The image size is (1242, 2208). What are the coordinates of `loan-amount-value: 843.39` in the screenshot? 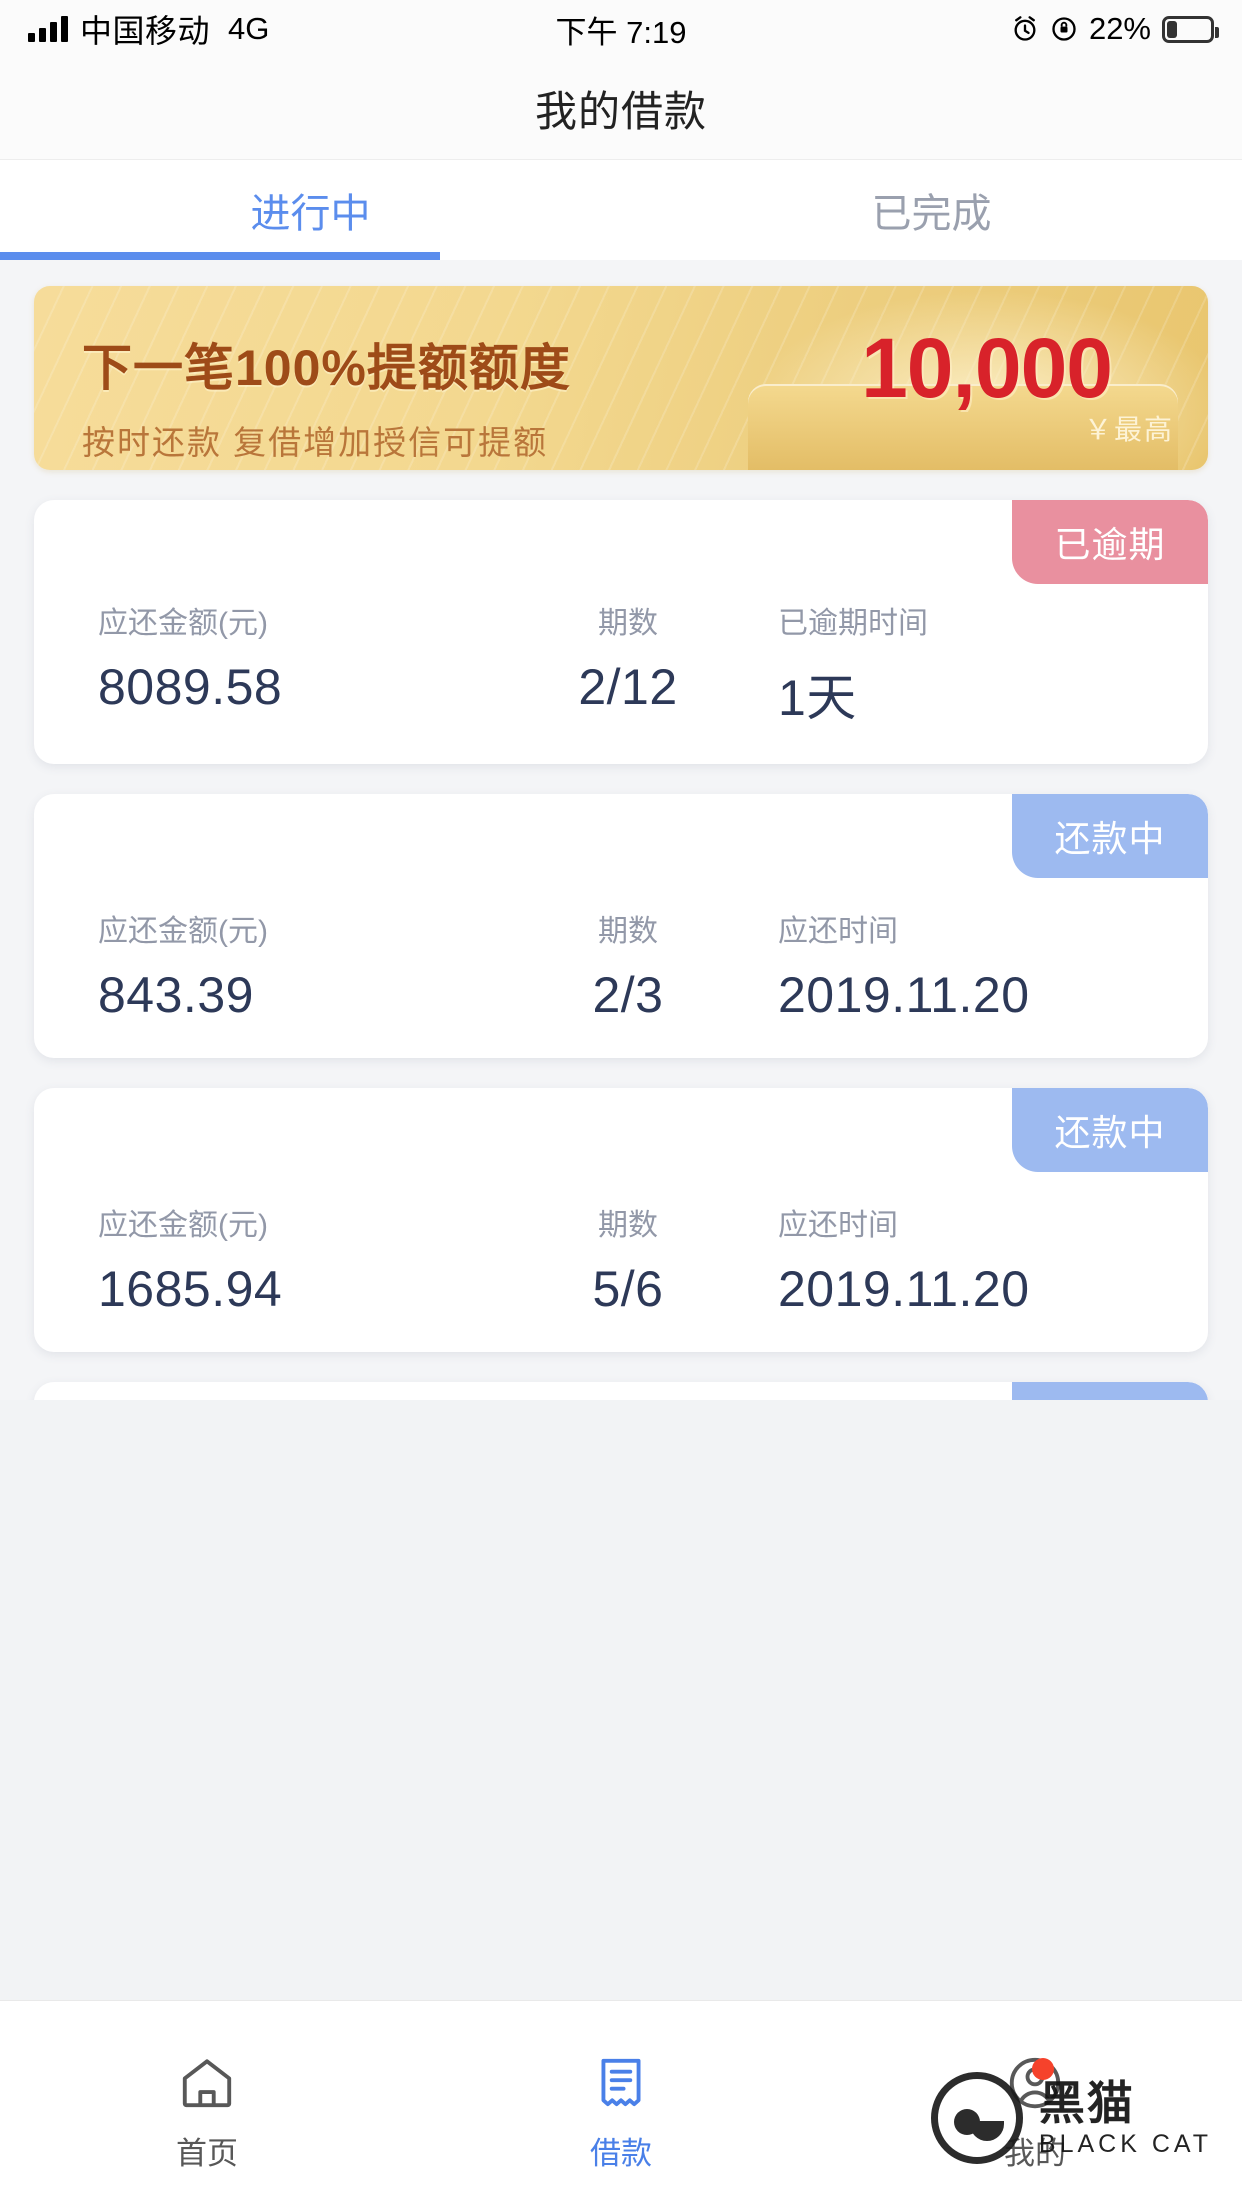 It's located at (176, 995).